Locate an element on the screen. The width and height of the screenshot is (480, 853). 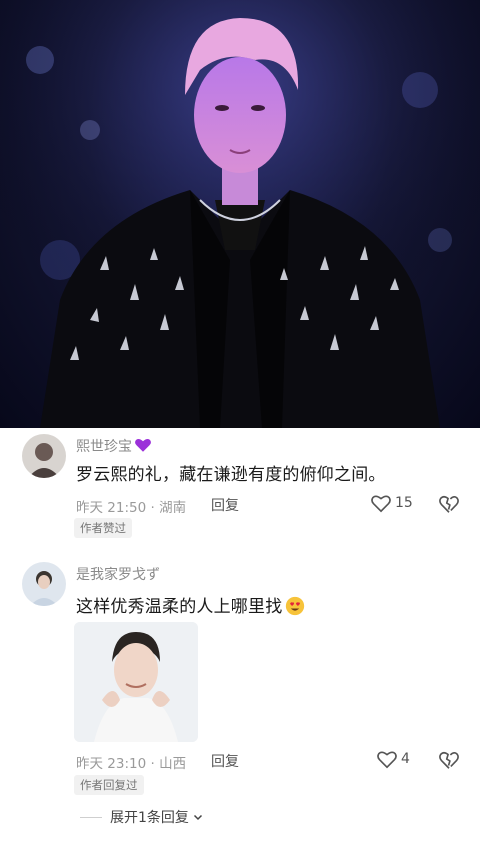
like-button: 15 is located at coordinates (391, 503).